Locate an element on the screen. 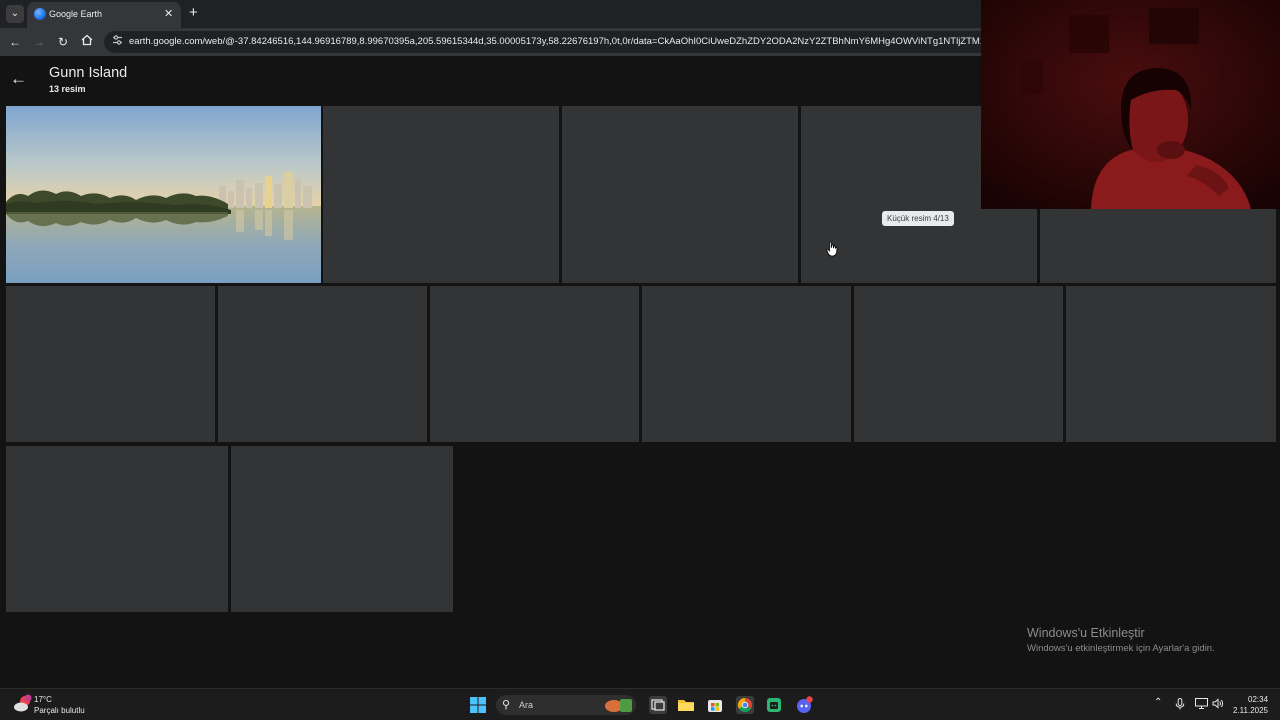  page-title: Gunn Island is located at coordinates (88, 73).